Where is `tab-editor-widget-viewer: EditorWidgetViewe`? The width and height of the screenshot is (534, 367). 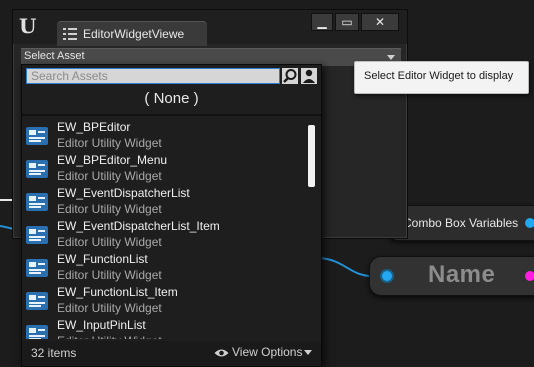 tab-editor-widget-viewer: EditorWidgetViewe is located at coordinates (132, 33).